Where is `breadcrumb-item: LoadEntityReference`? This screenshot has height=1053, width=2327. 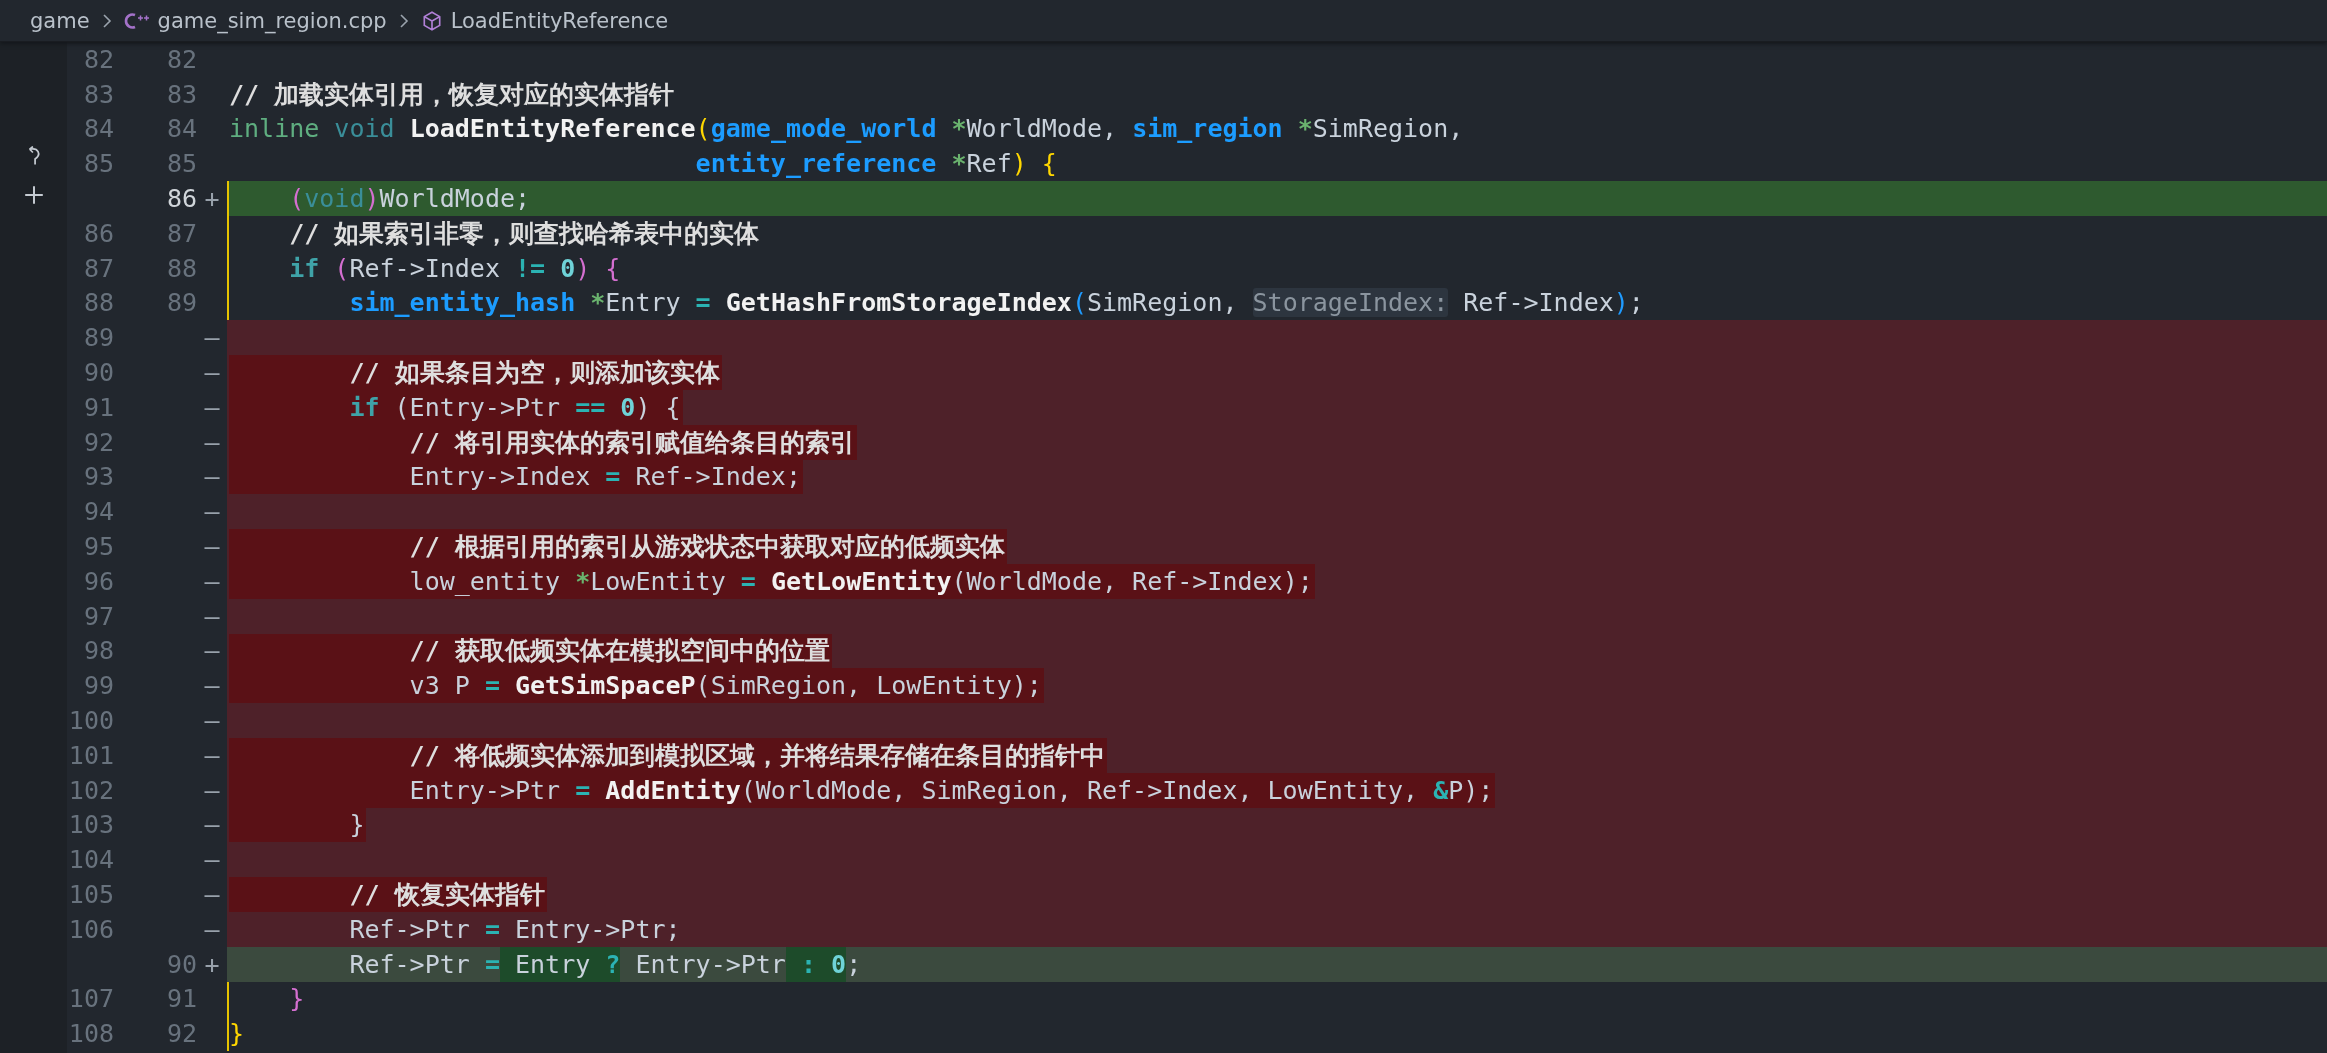
breadcrumb-item: LoadEntityReference is located at coordinates (559, 20).